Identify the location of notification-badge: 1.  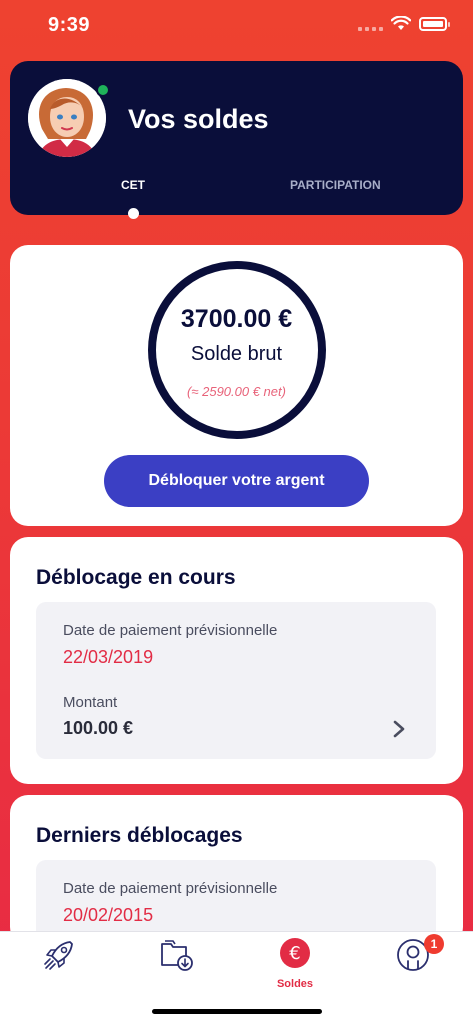
(434, 944).